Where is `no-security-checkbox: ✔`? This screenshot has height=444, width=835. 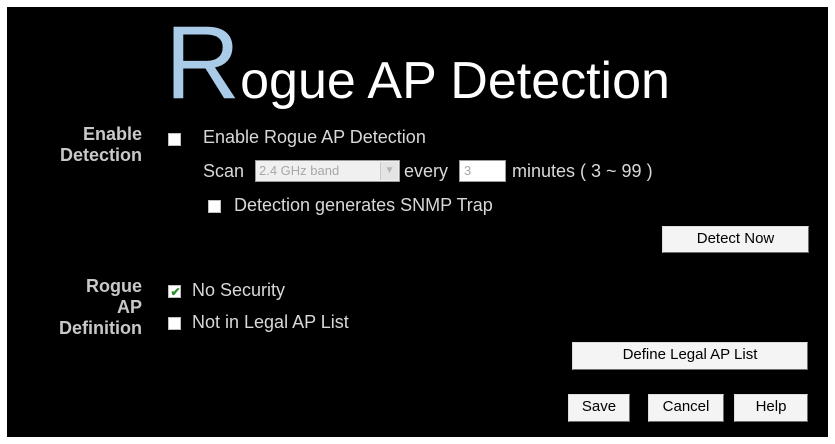
no-security-checkbox: ✔ is located at coordinates (174, 291).